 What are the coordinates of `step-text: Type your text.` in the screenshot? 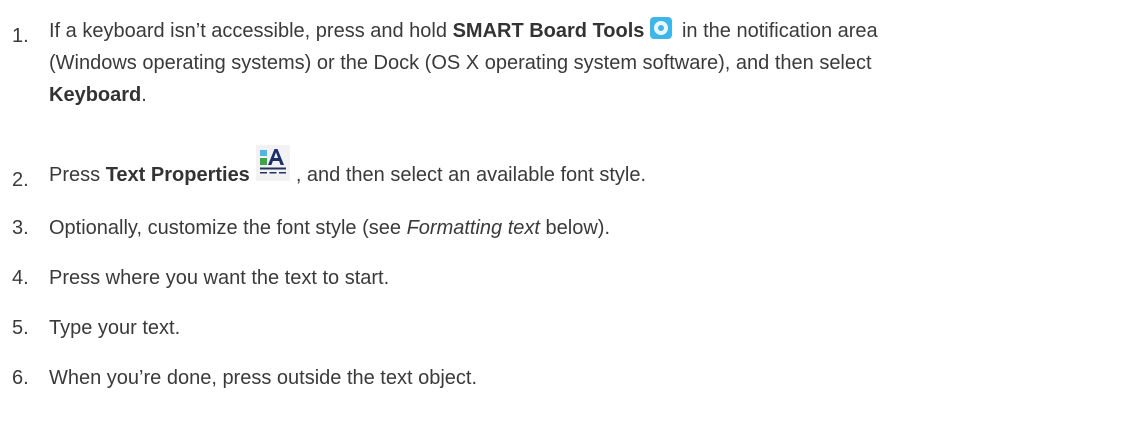 It's located at (115, 328).